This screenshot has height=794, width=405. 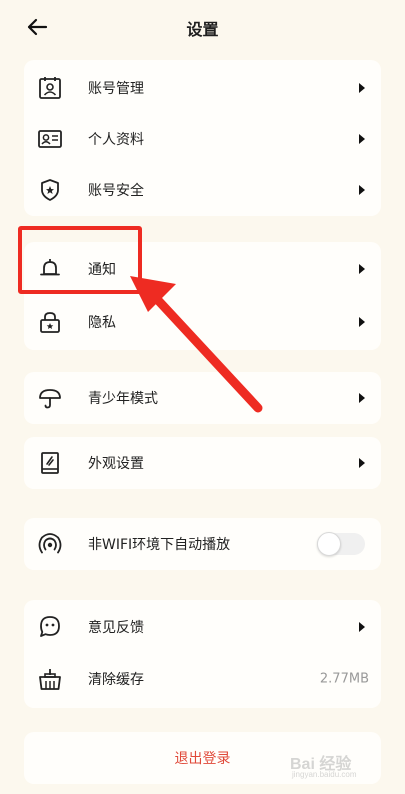 I want to click on header-bar: 设置, so click(x=202, y=27).